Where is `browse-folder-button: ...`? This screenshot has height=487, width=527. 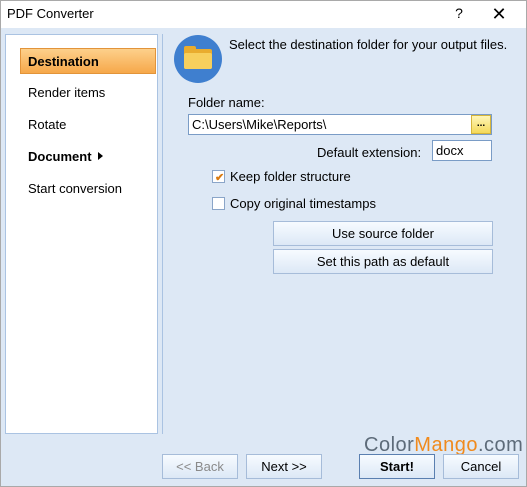
browse-folder-button: ... is located at coordinates (481, 124).